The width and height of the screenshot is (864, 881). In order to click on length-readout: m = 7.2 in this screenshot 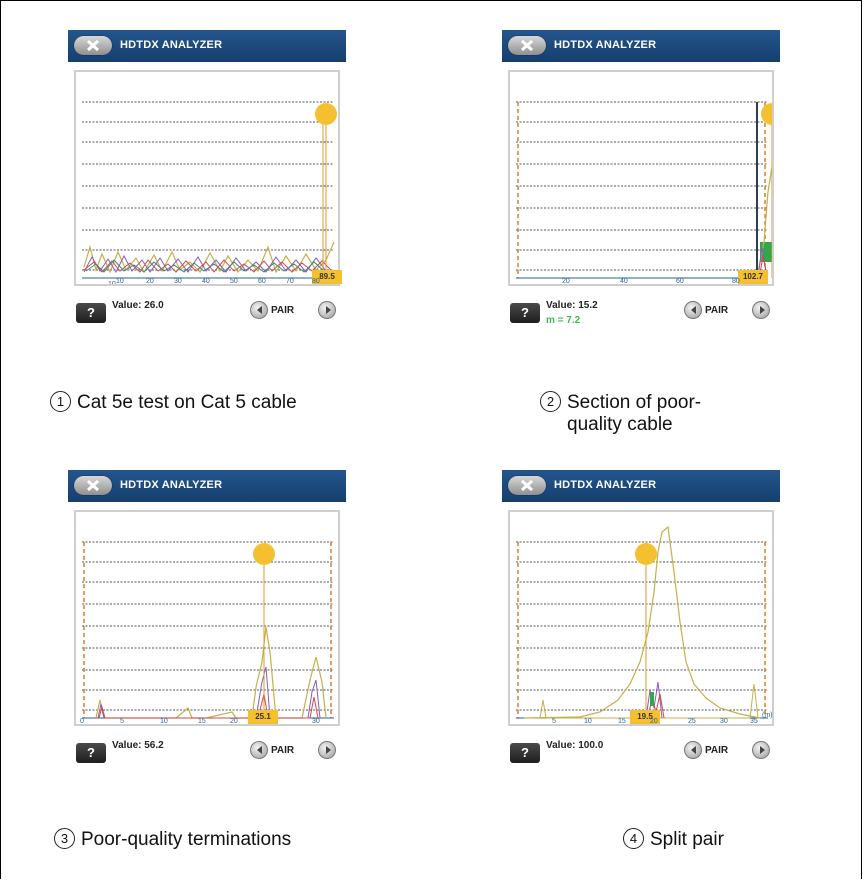, I will do `click(563, 320)`.